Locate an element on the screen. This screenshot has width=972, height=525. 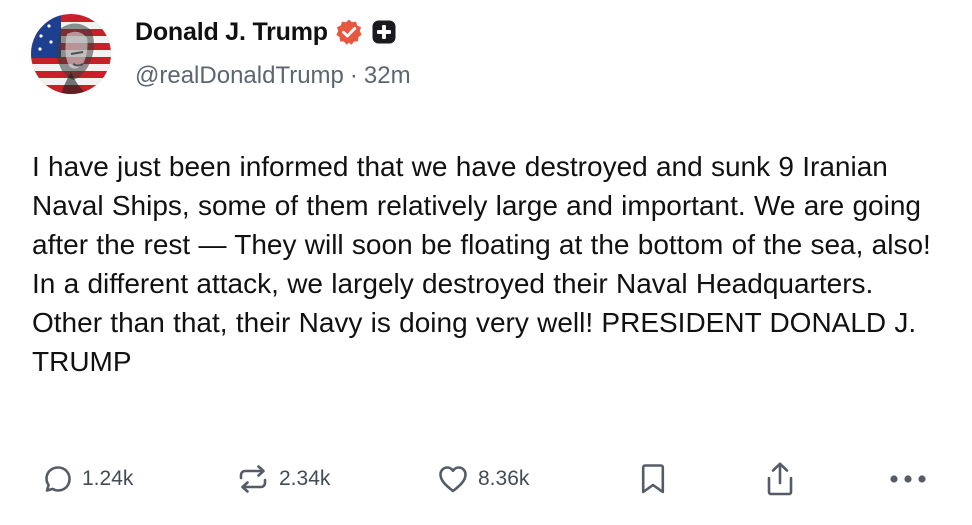
flag-portrait-avatar-icon is located at coordinates (71, 54).